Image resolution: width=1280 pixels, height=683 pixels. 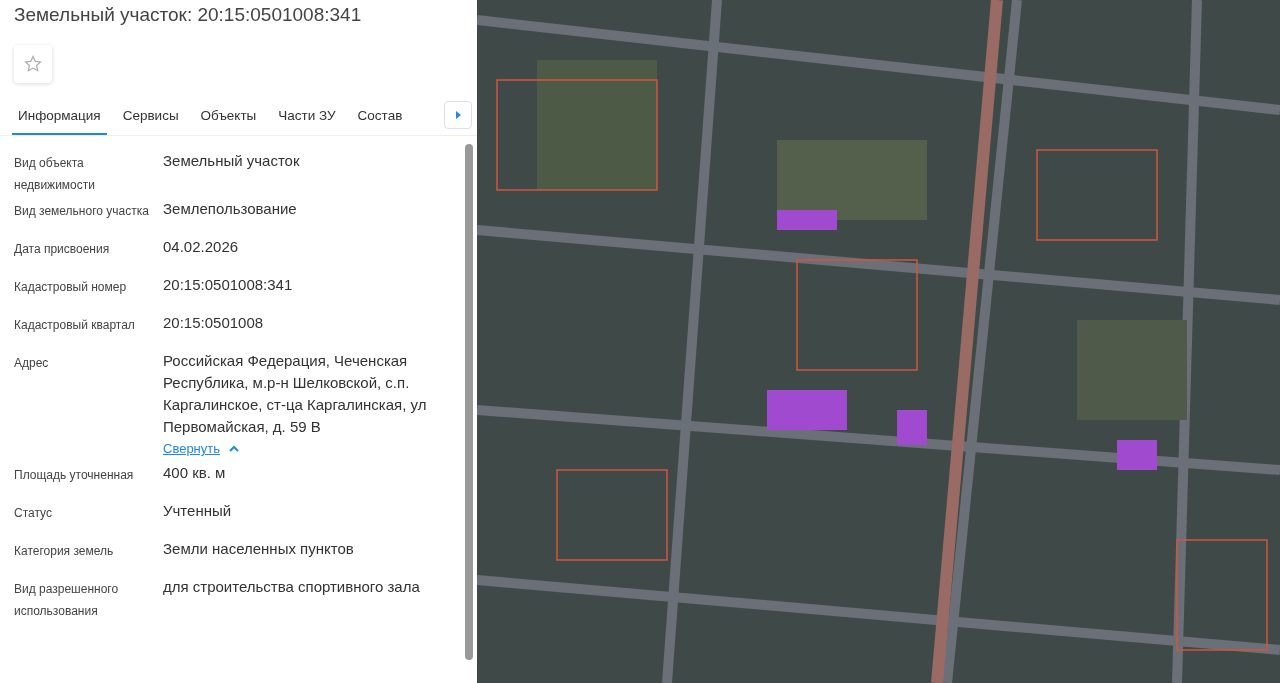 I want to click on field-value: для строительства спортивного зала, so click(x=292, y=587).